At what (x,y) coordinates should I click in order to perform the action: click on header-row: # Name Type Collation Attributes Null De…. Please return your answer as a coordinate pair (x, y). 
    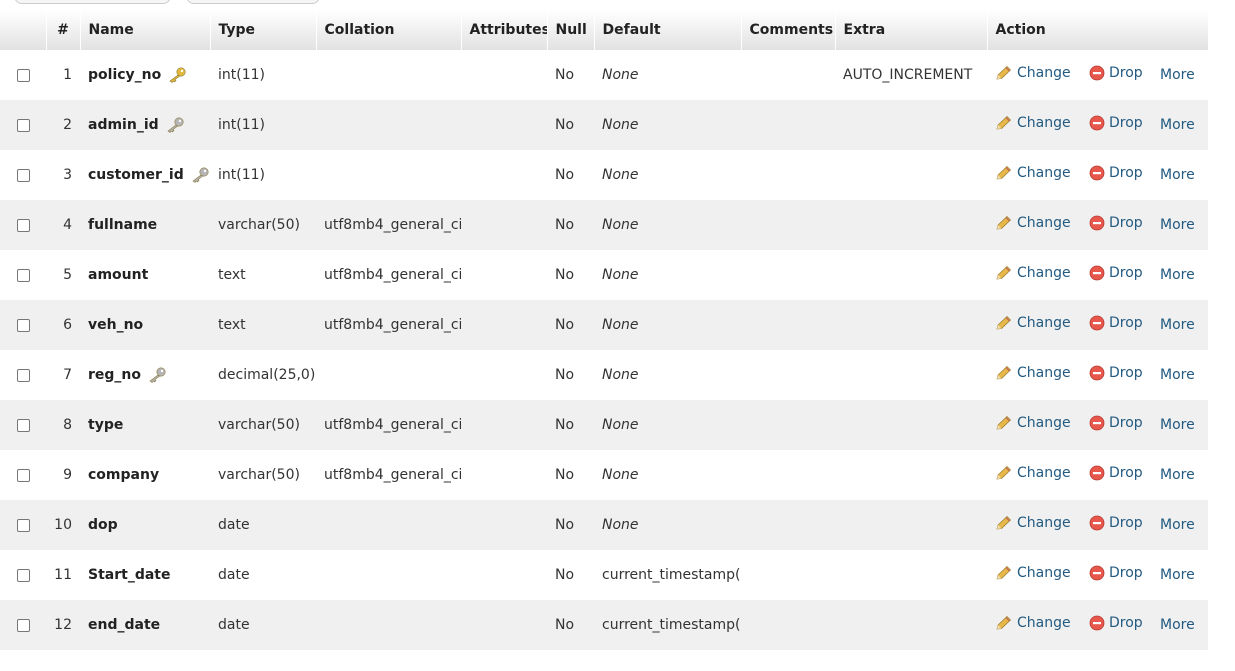
    Looking at the image, I should click on (604, 30).